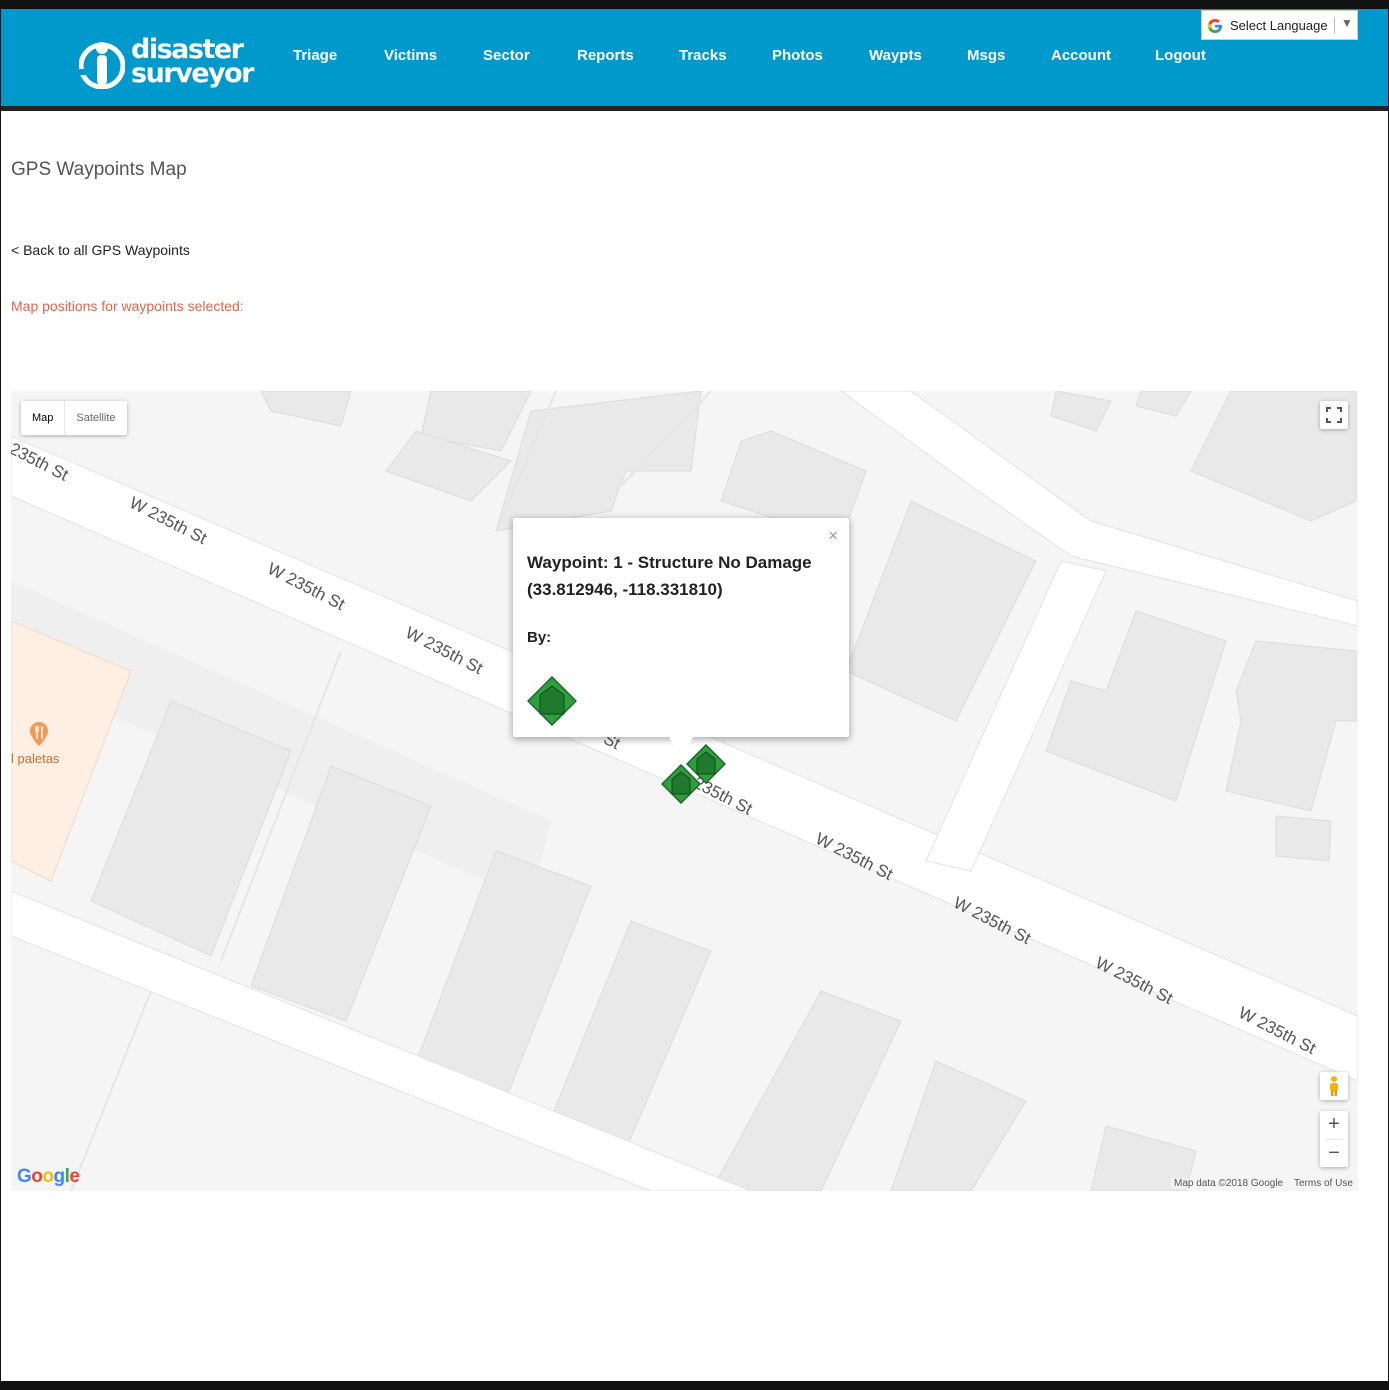 This screenshot has height=1390, width=1389. I want to click on zoom-in-button: +, so click(1334, 1125).